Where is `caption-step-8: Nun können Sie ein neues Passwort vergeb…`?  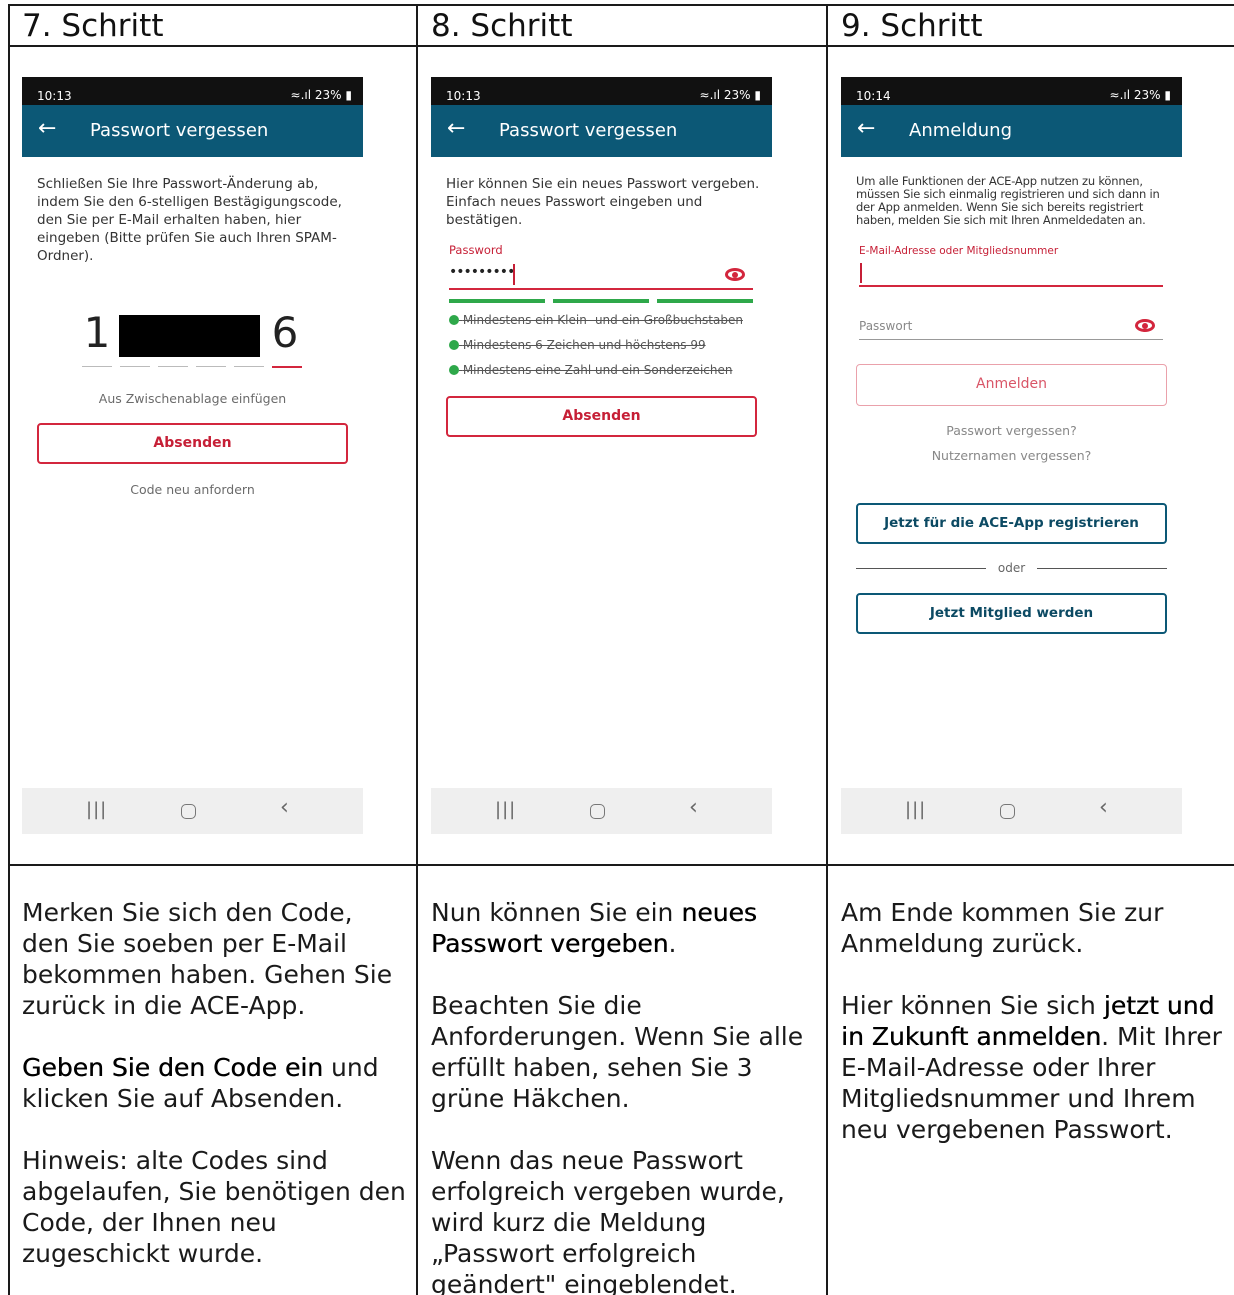 caption-step-8: Nun können Sie ein neues Passwort vergeb… is located at coordinates (624, 1096).